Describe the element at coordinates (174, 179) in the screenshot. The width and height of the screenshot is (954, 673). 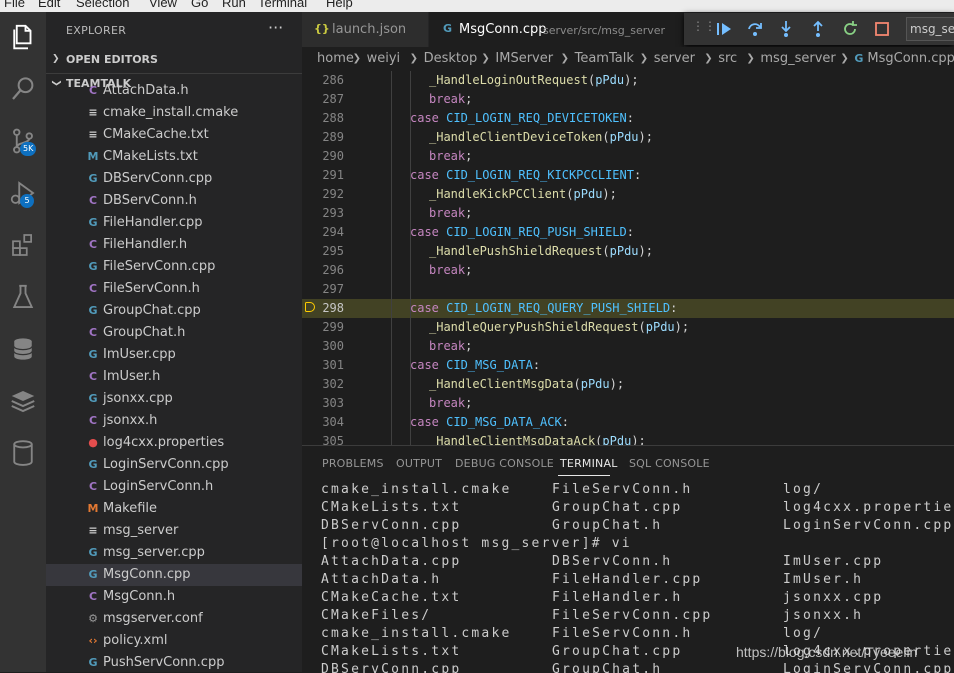
I see `file-item: G DBServConn.cpp` at that location.